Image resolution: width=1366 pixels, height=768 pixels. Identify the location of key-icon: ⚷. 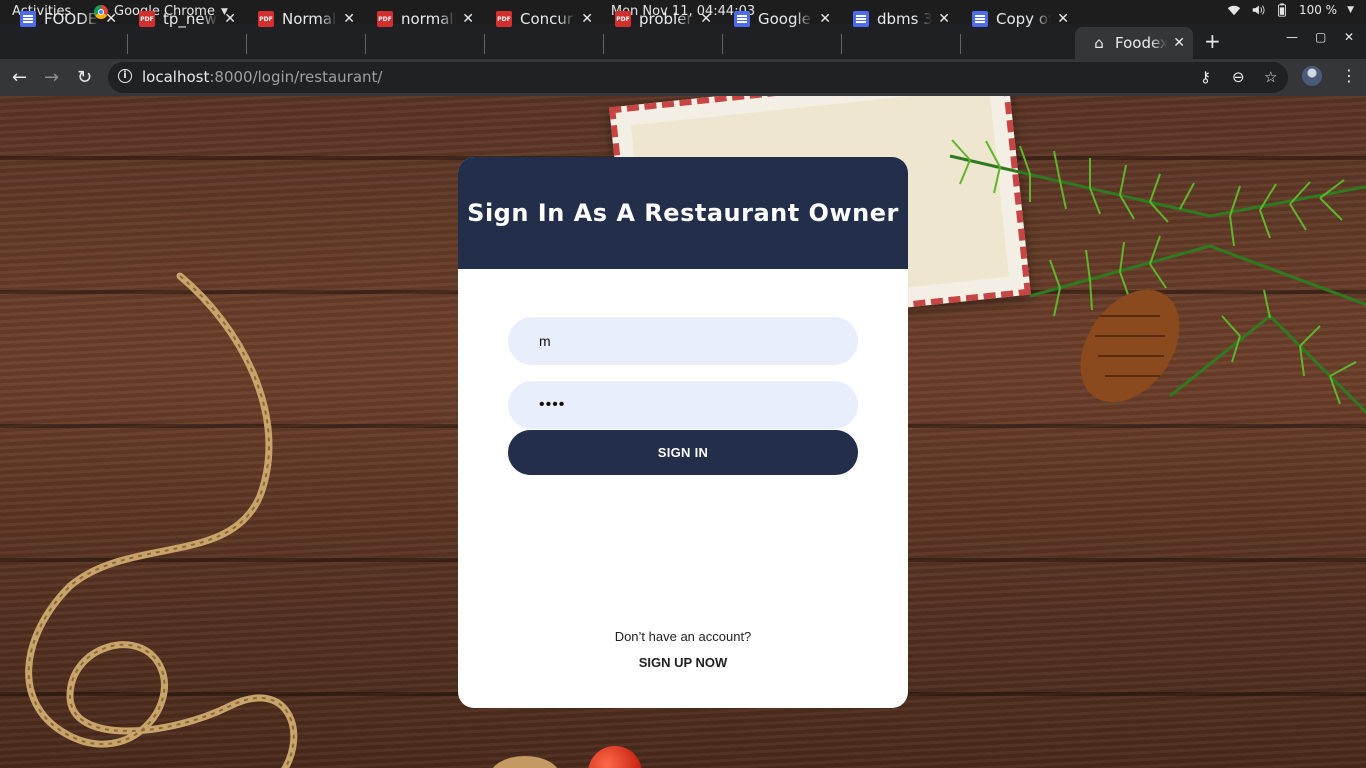
(1205, 77).